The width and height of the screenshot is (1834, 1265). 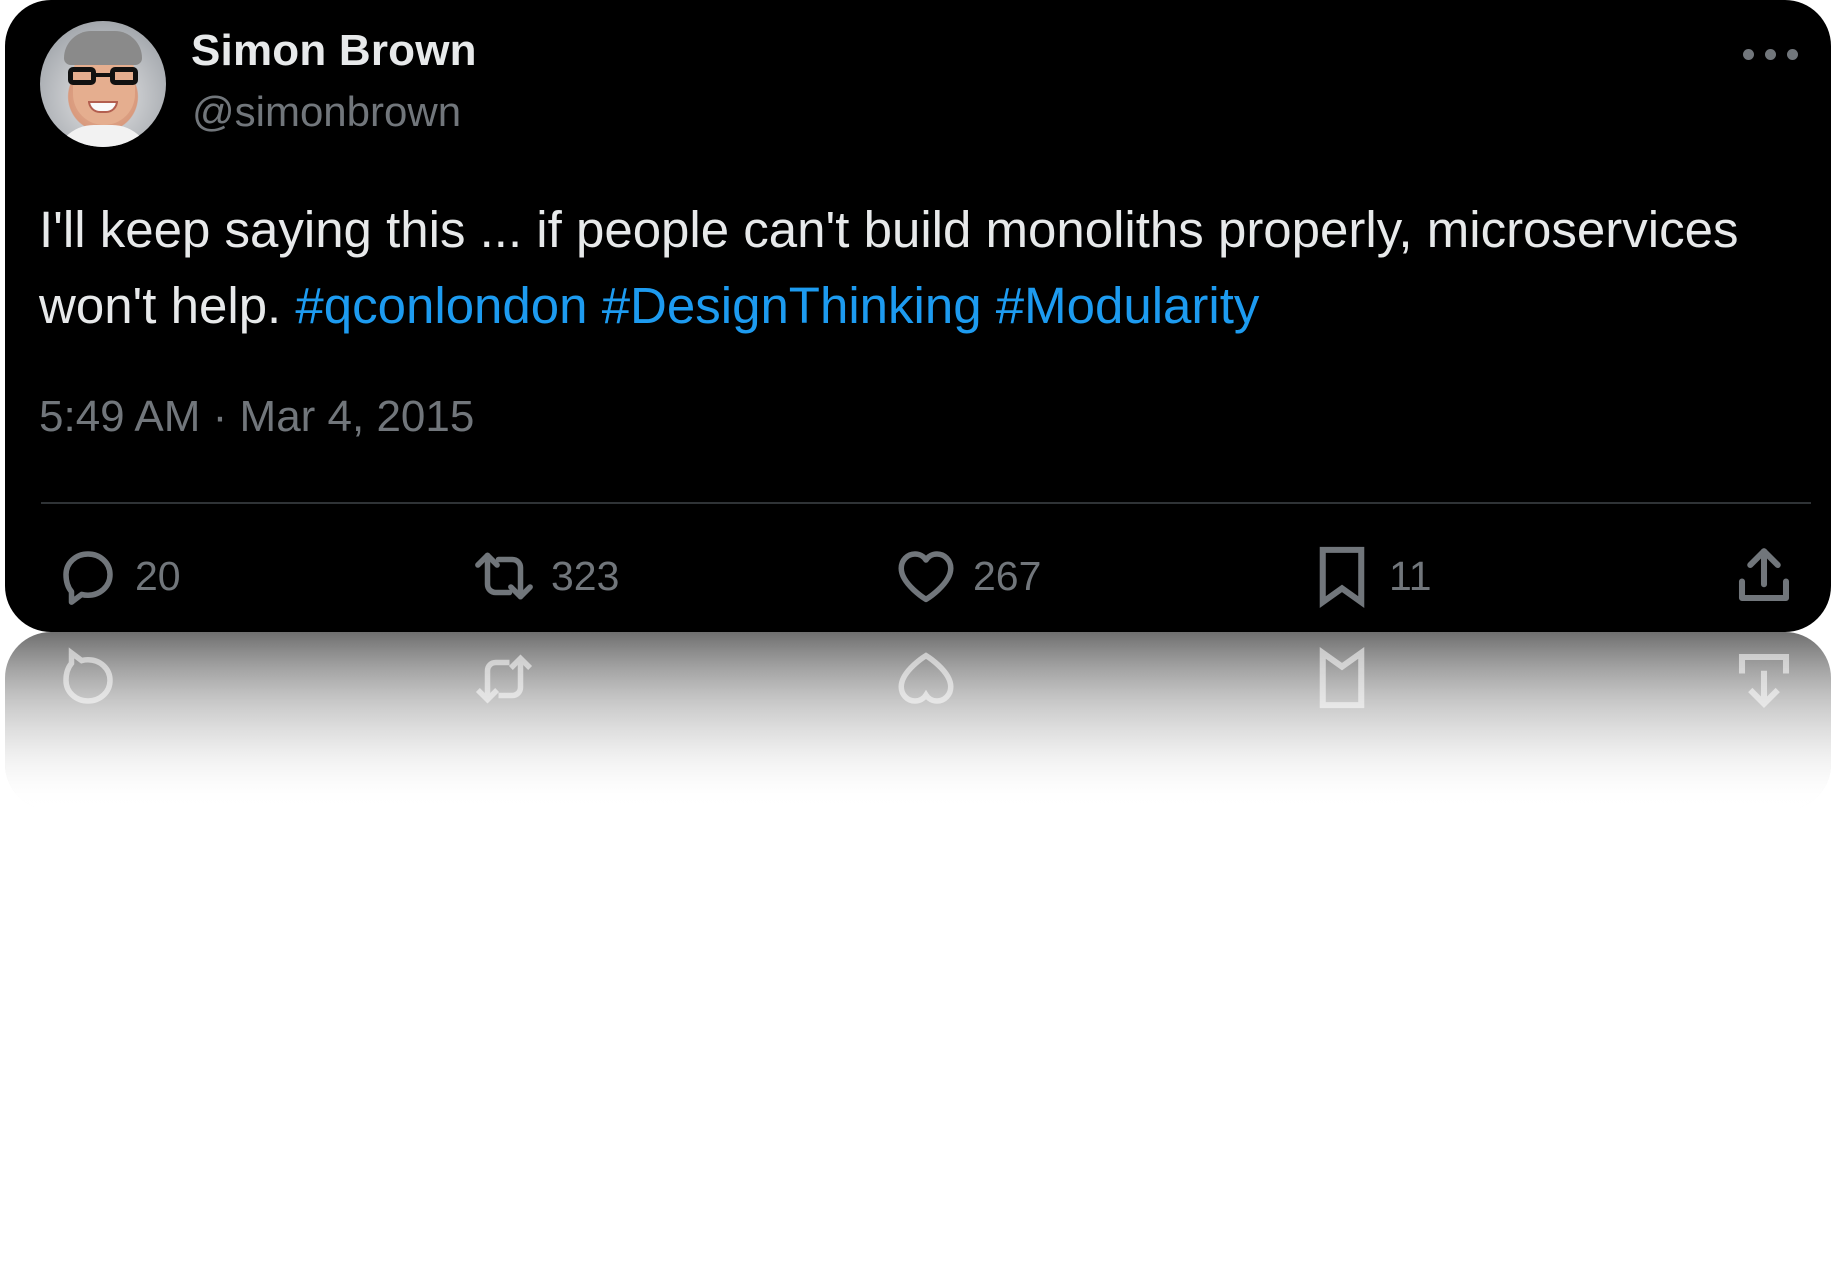 What do you see at coordinates (118, 576) in the screenshot?
I see `reply-button: 20` at bounding box center [118, 576].